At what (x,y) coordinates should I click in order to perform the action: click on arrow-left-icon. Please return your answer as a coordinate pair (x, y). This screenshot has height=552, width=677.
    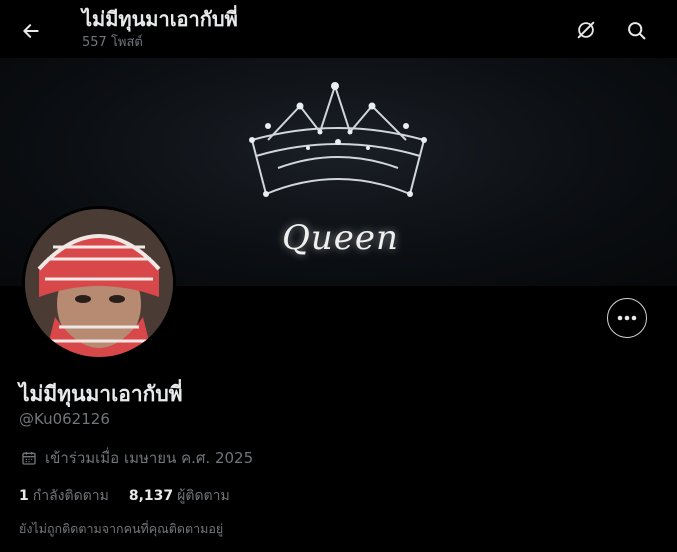
    Looking at the image, I should click on (31, 31).